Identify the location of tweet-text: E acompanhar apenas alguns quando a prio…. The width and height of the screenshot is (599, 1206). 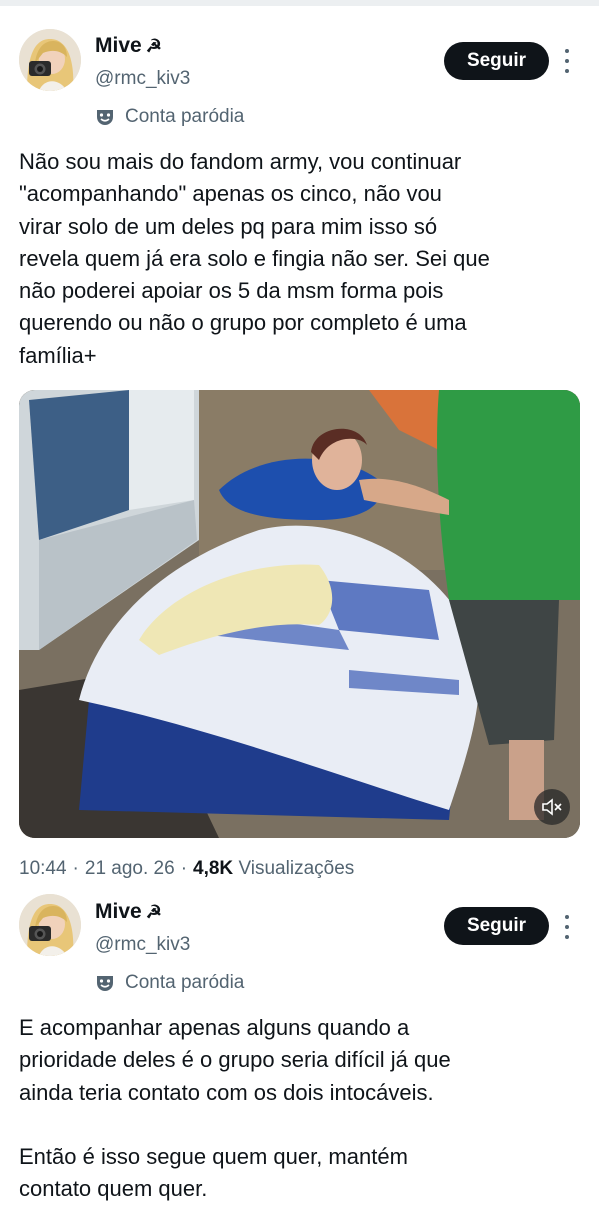
(235, 1108).